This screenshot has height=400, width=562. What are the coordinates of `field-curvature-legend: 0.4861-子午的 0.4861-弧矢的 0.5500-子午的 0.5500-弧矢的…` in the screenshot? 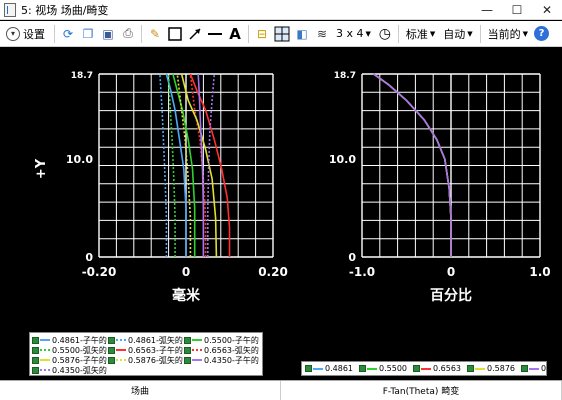 It's located at (146, 354).